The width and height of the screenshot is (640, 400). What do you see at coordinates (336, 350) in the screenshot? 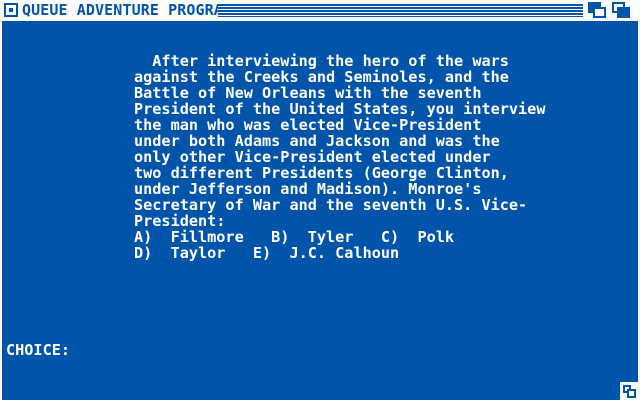
I see `choice-input` at bounding box center [336, 350].